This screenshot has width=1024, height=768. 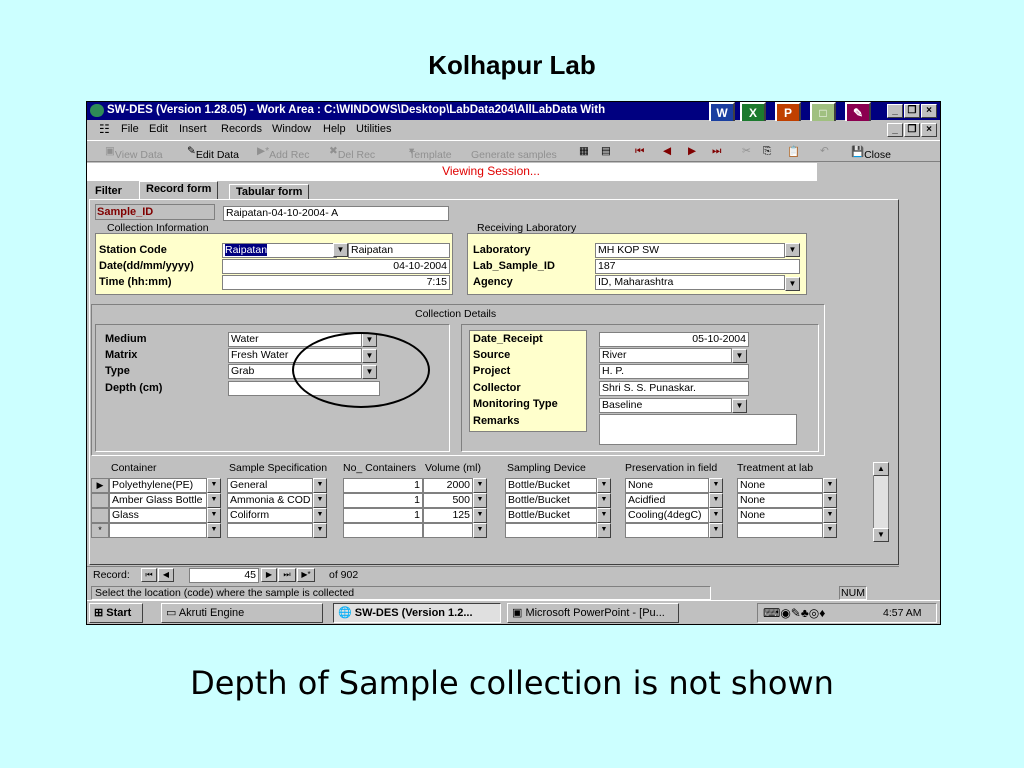 I want to click on doc-close-icon: ×, so click(x=929, y=130).